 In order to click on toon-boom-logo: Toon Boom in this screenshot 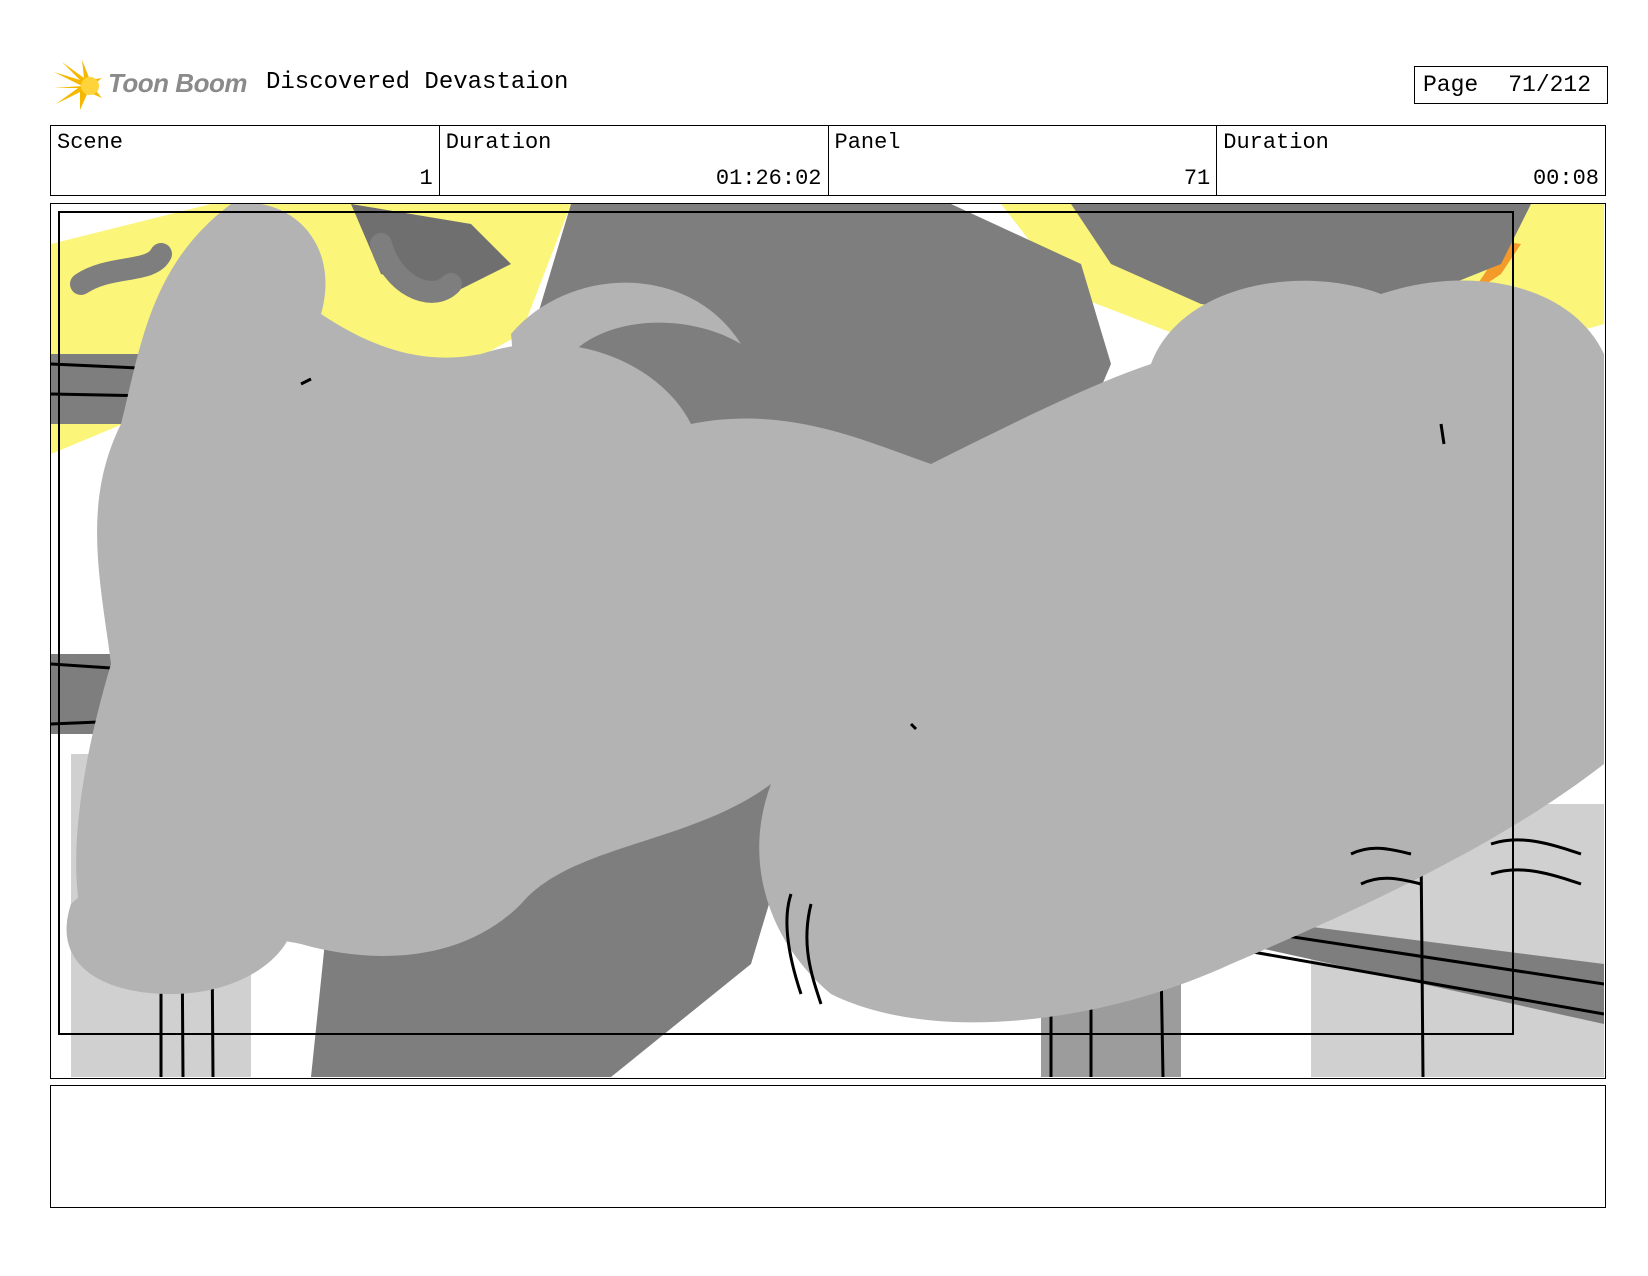, I will do `click(152, 86)`.